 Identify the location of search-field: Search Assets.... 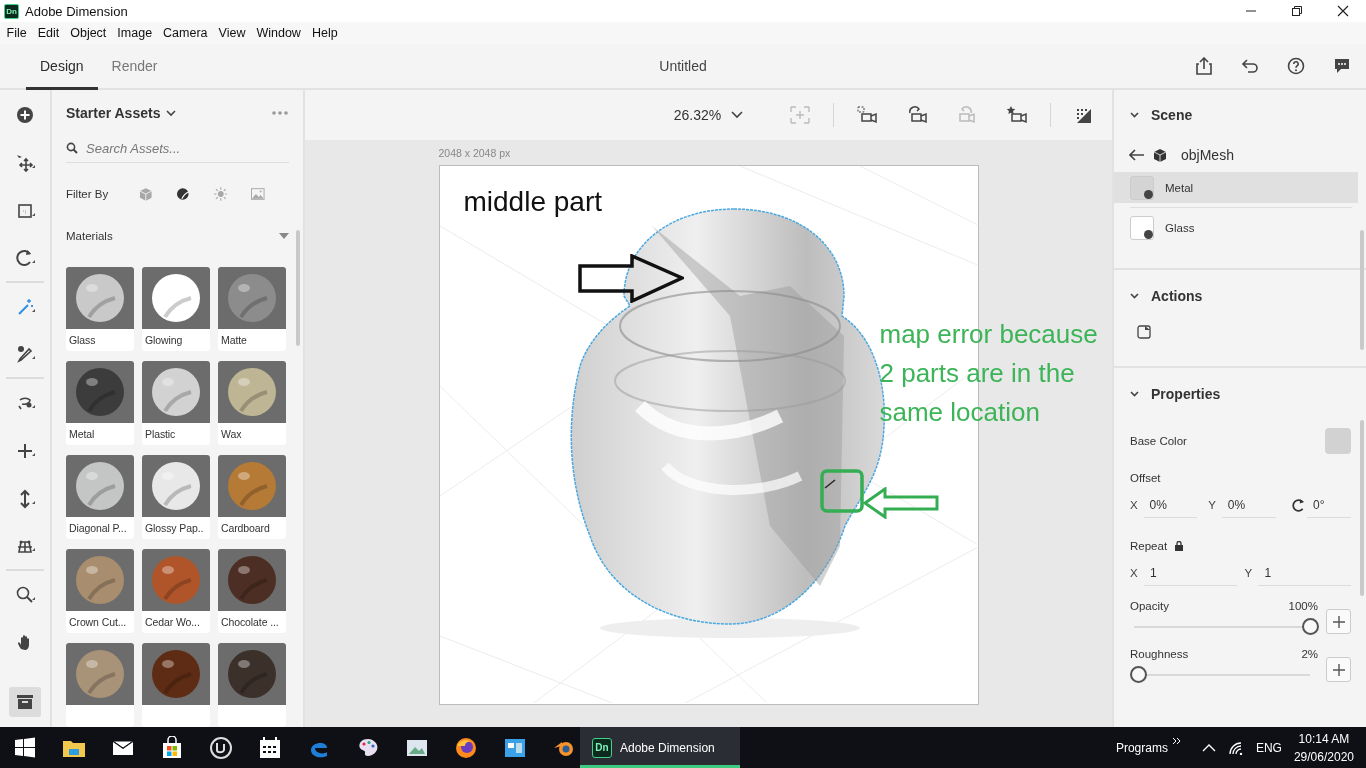
(177, 149).